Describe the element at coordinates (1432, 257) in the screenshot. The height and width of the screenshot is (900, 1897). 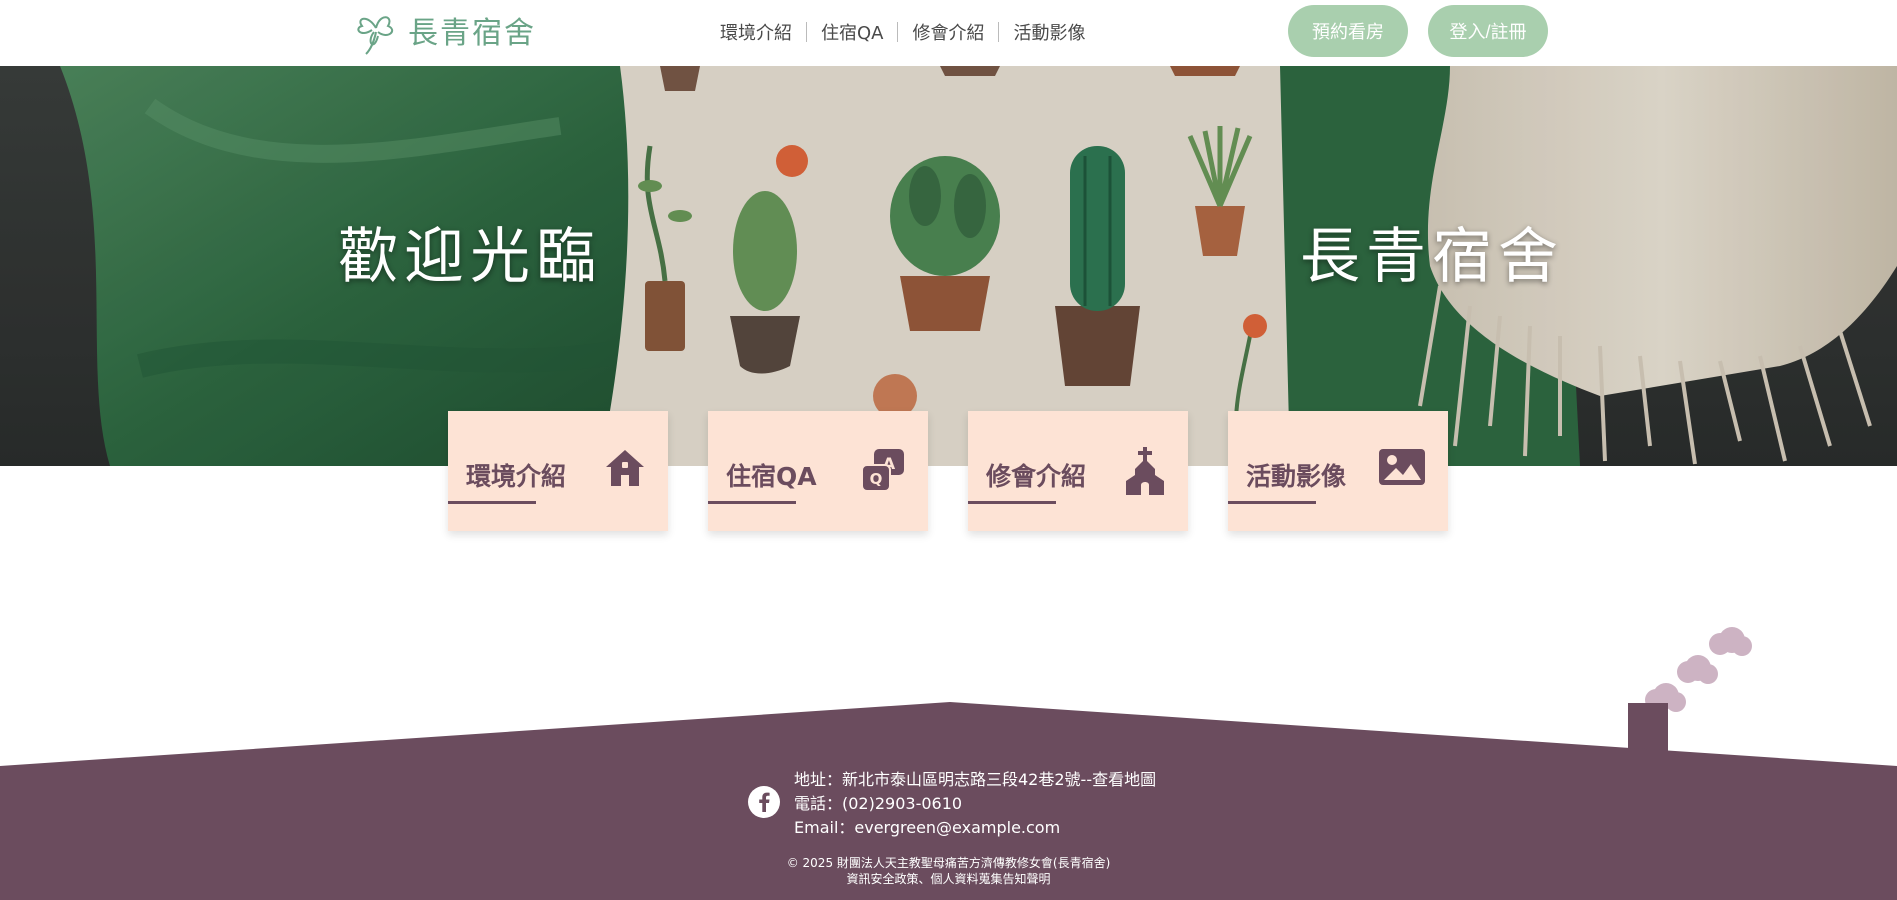
I see `hero-brand-title: 長青宿舍` at that location.